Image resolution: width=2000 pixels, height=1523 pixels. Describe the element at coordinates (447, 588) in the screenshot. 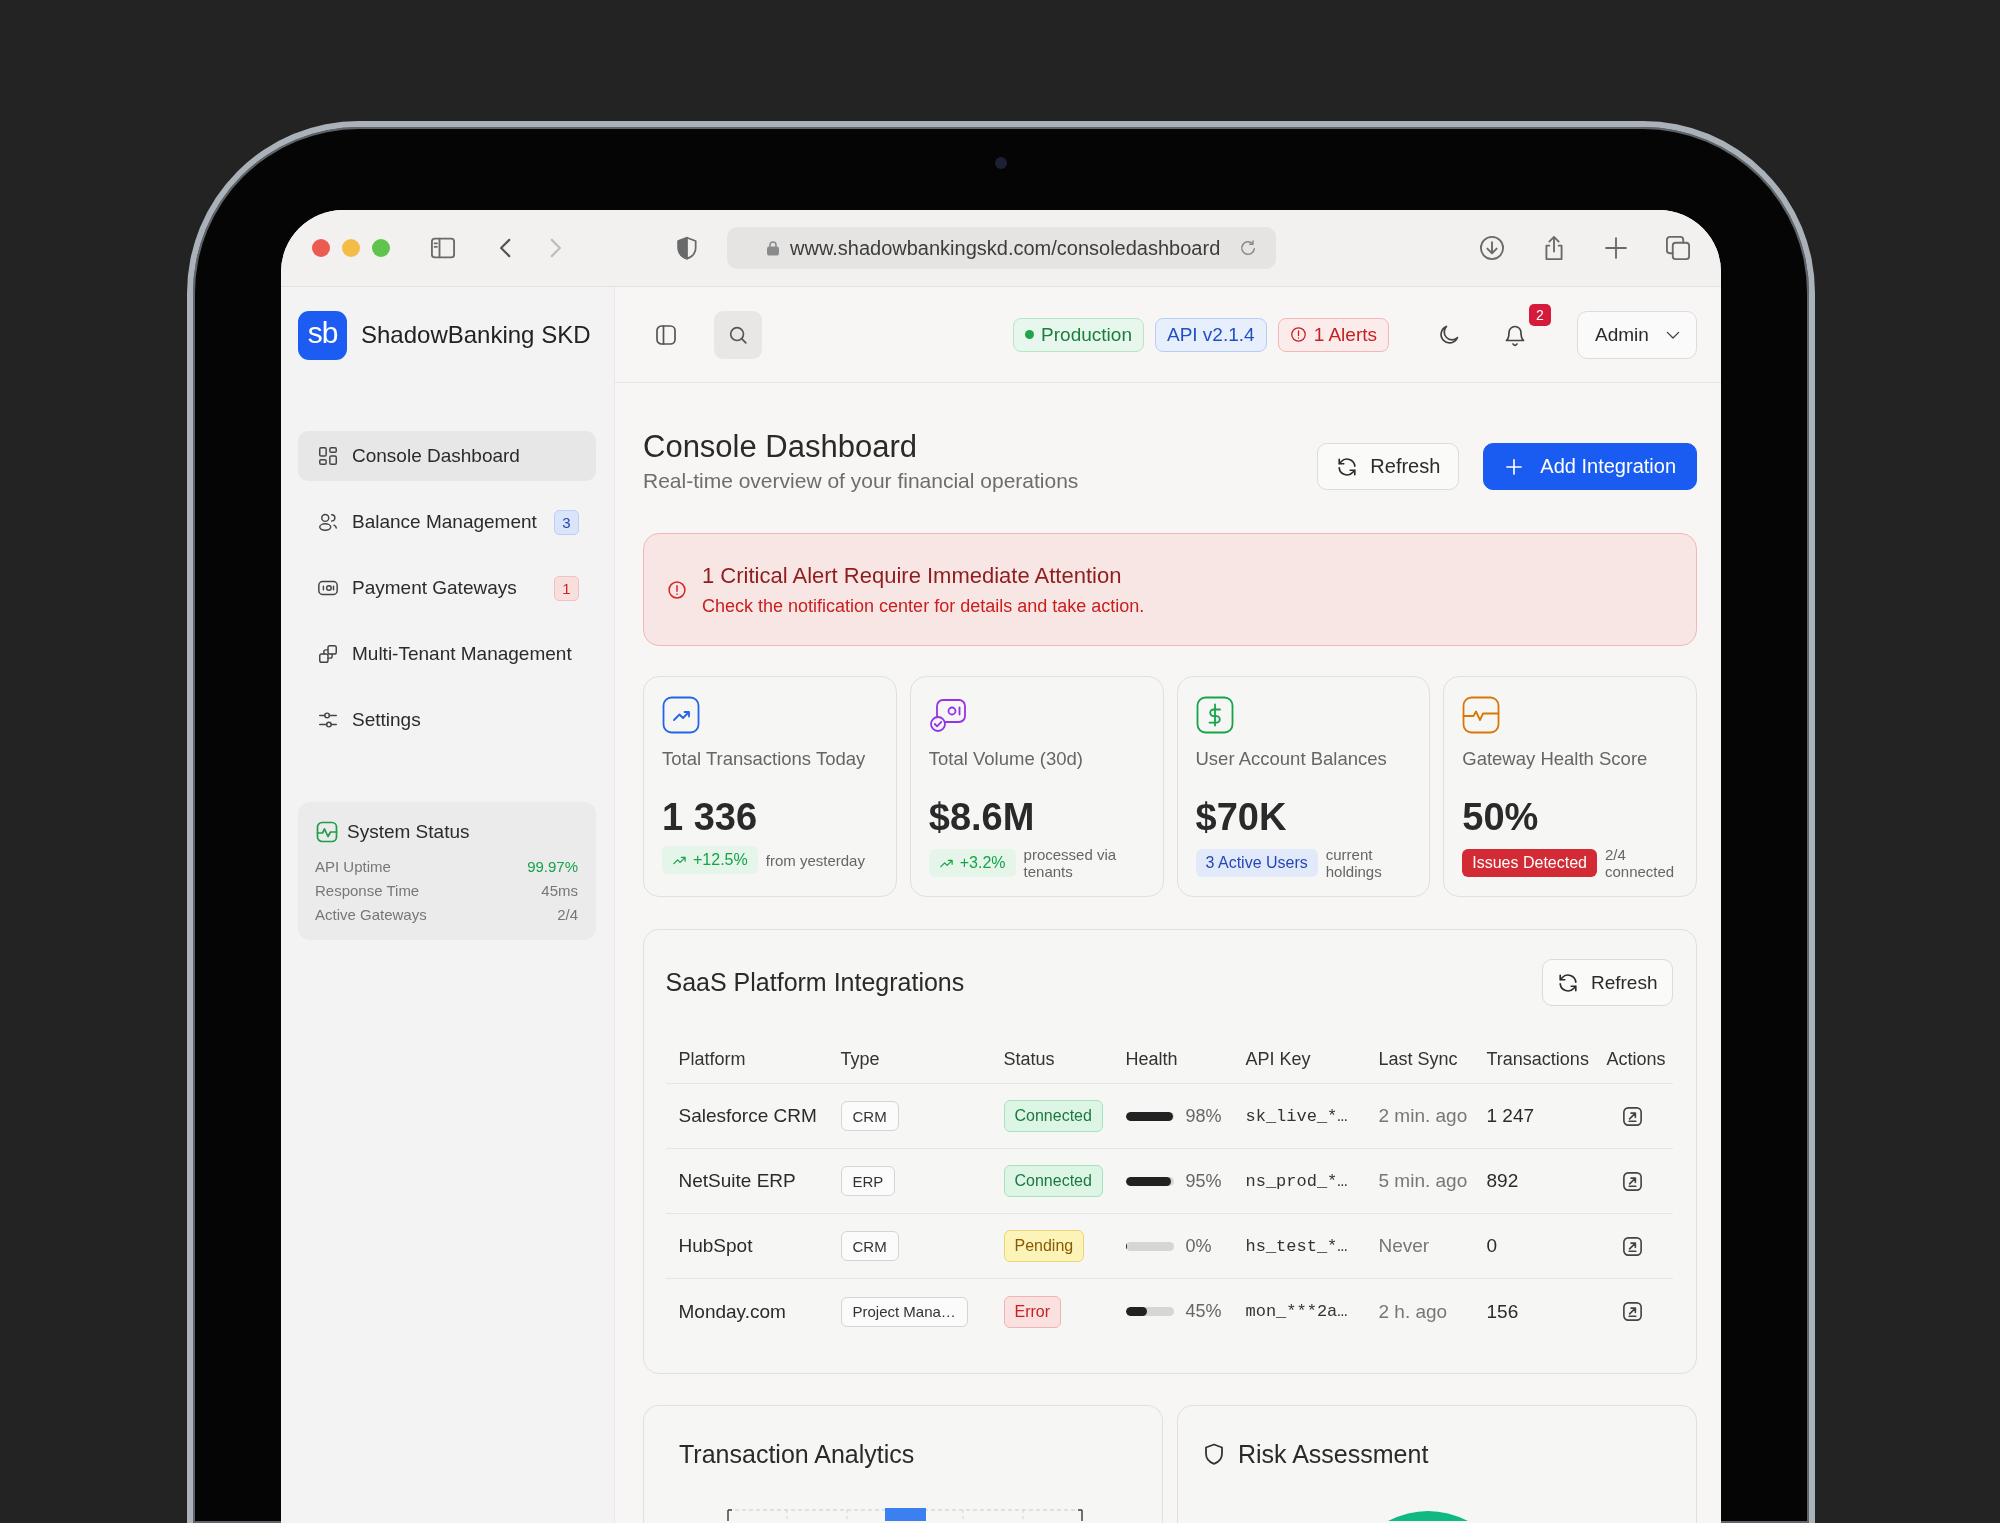

I see `nav-item: Payment Gateways 1` at that location.